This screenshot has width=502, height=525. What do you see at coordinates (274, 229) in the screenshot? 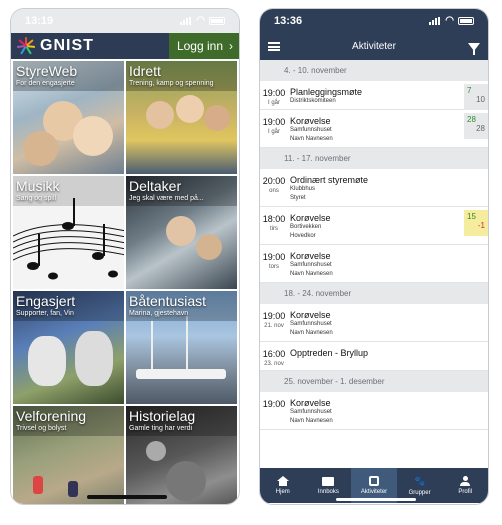
I see `activity-day: tirs` at bounding box center [274, 229].